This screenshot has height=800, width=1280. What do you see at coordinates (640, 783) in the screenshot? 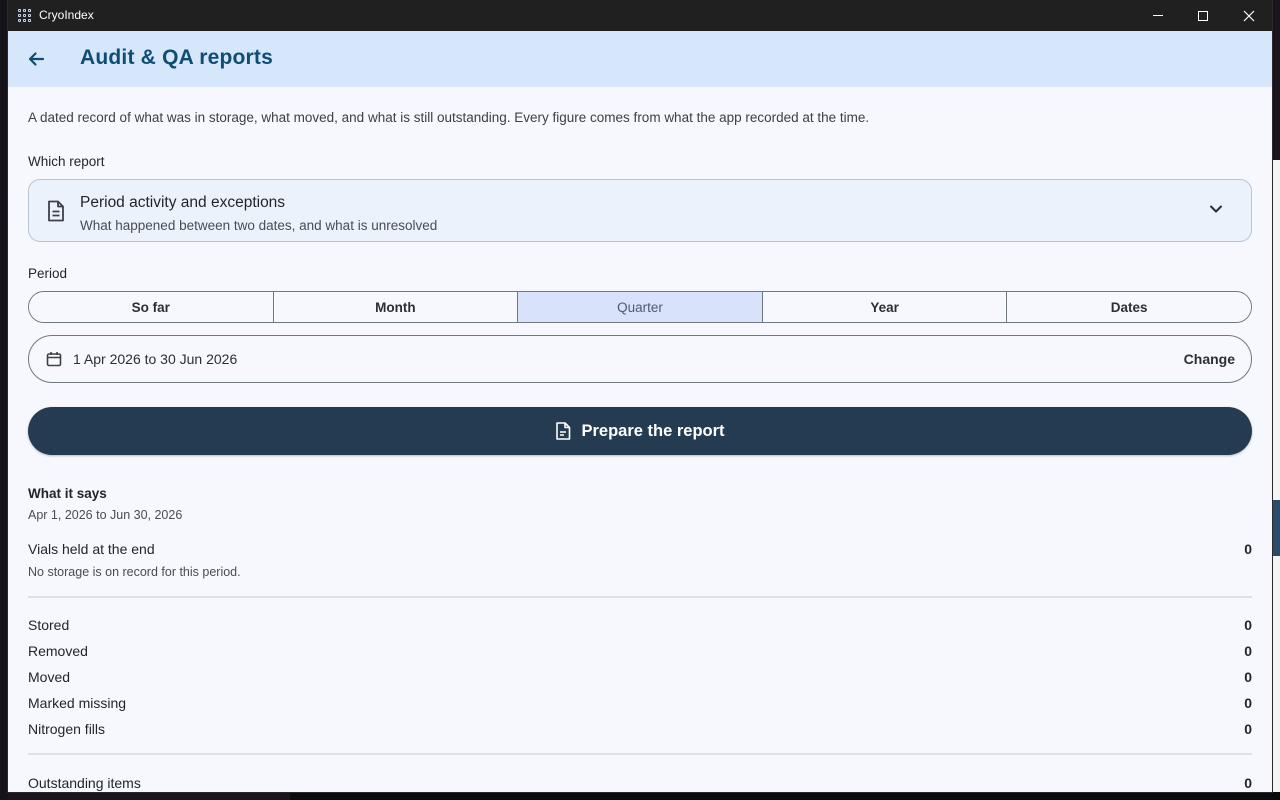
I see `summary-row-outstanding: Outstanding items 0` at bounding box center [640, 783].